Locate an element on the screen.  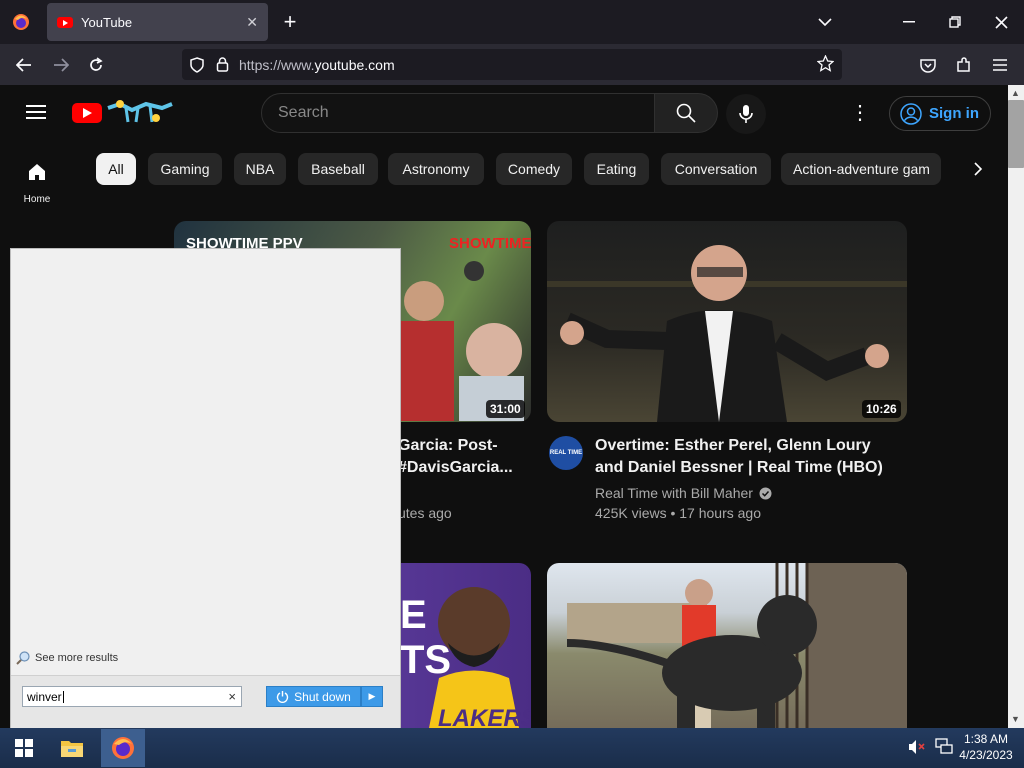
video-title-line: and Daniel Bessner | Real Time (HBO) is located at coordinates (739, 467).